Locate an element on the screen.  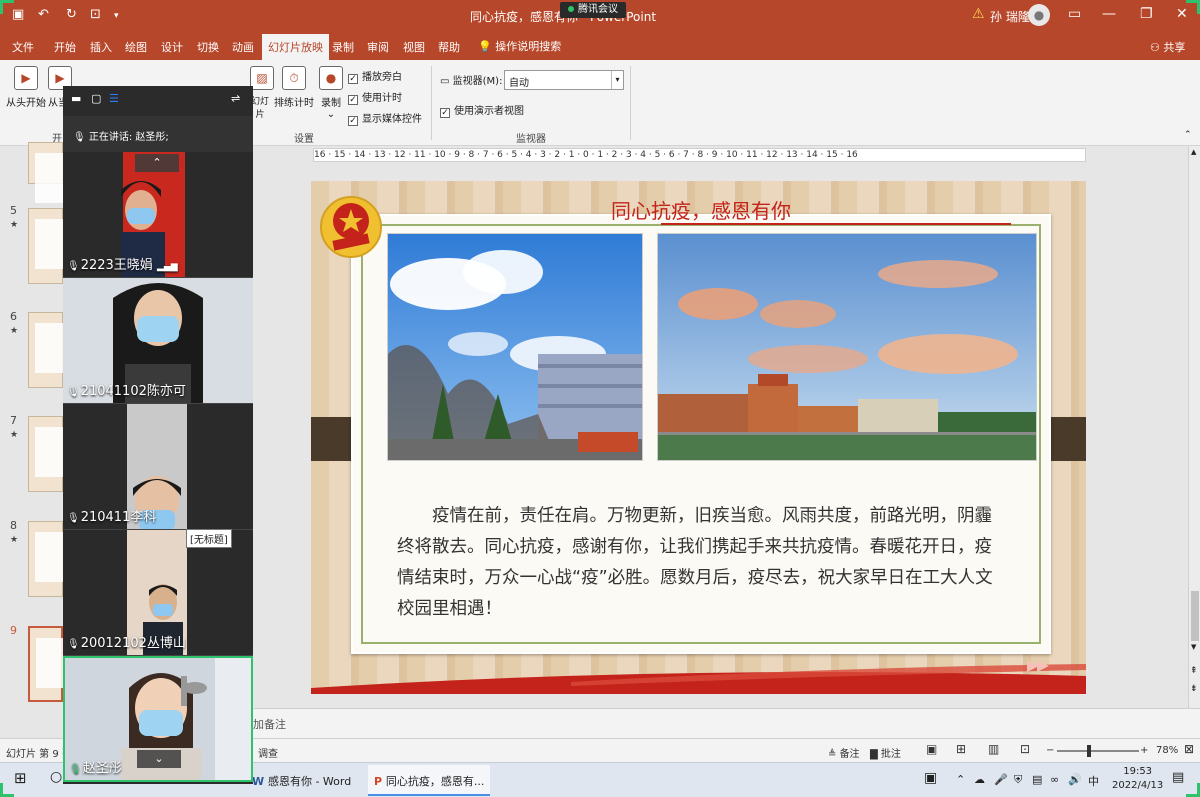
link-icon: ∞ is located at coordinates (1054, 779).